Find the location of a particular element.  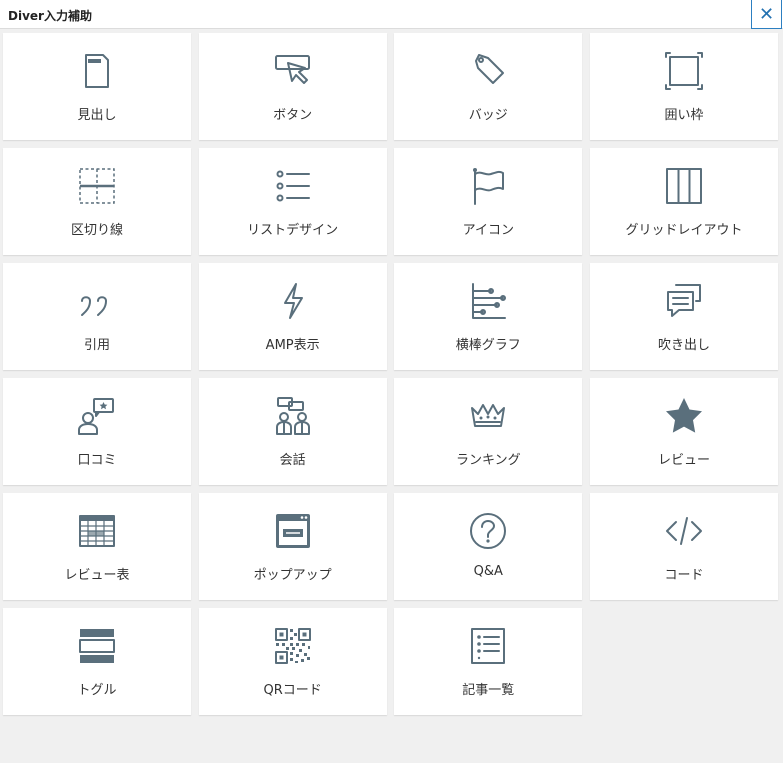

tool-label: 記事一覧 is located at coordinates (488, 690).